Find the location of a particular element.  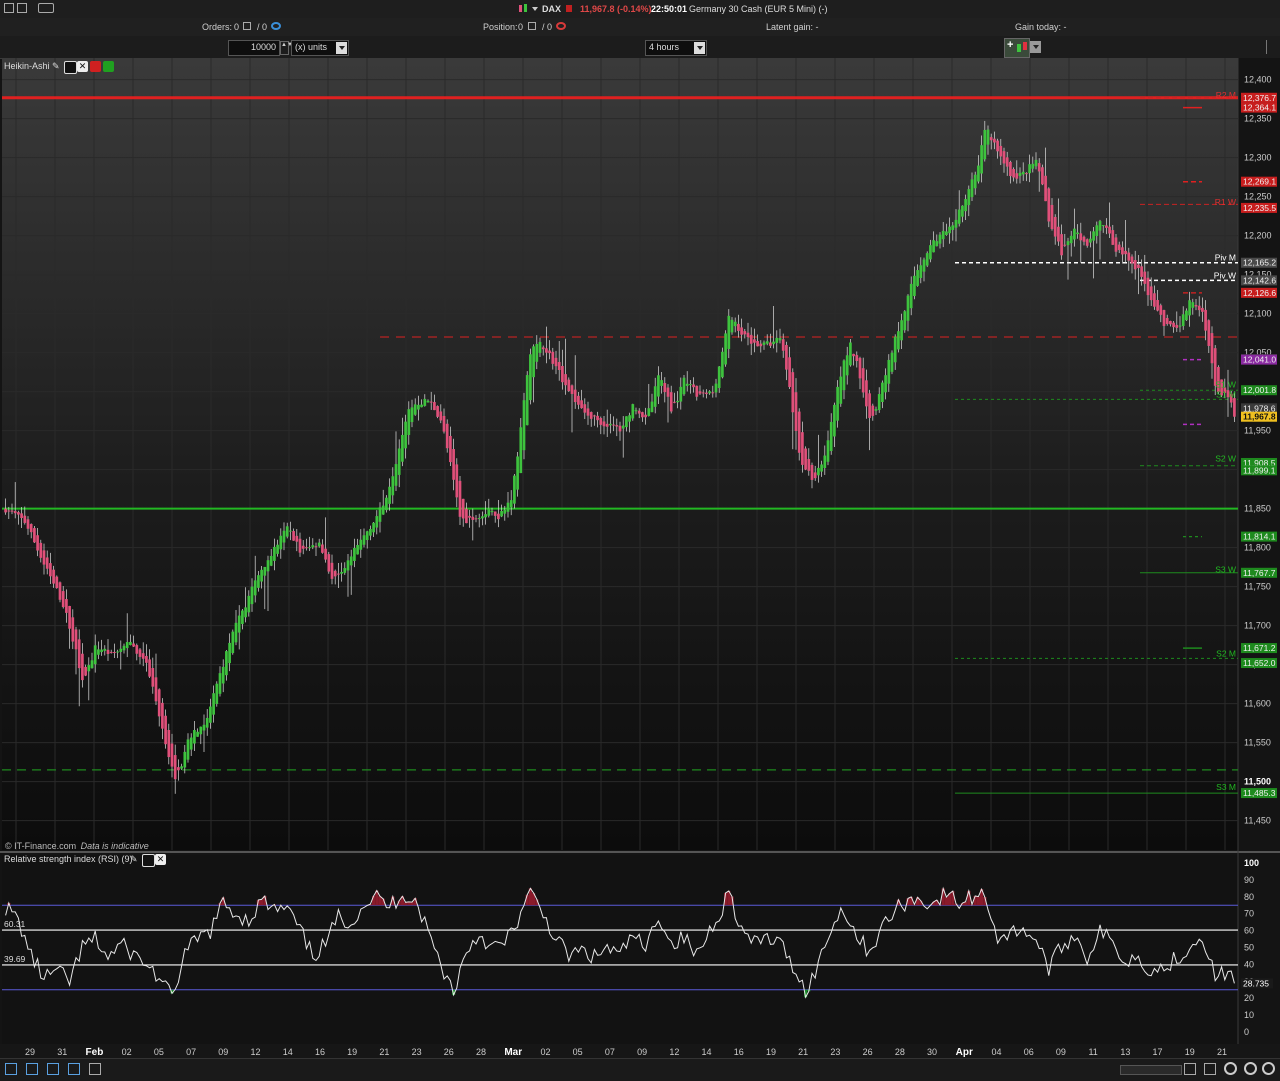

drawing-tool-icon is located at coordinates (11, 1069).